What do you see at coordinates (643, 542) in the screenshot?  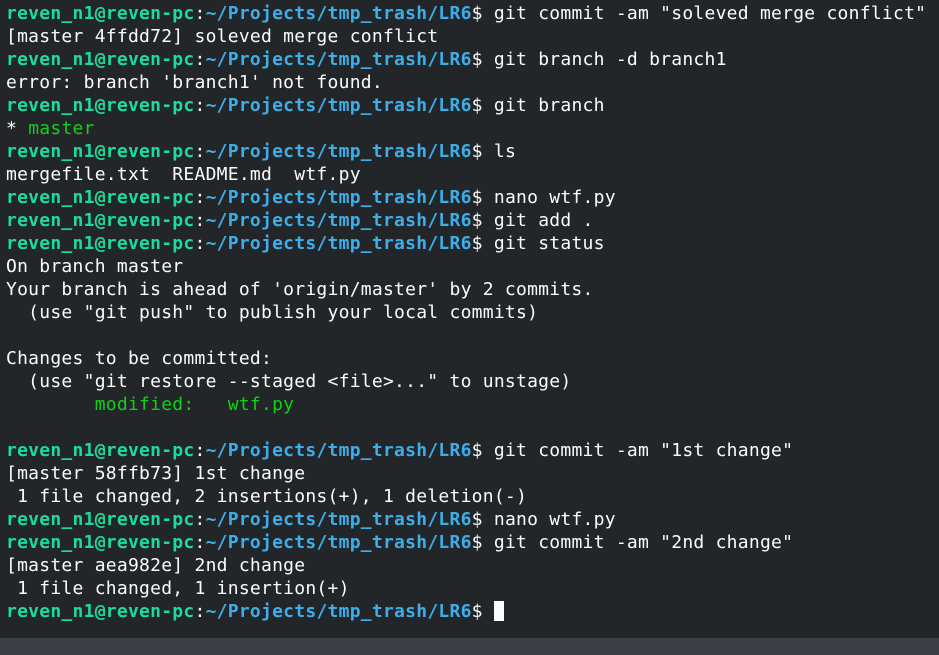 I see `command-text: git commit -am "2nd change"` at bounding box center [643, 542].